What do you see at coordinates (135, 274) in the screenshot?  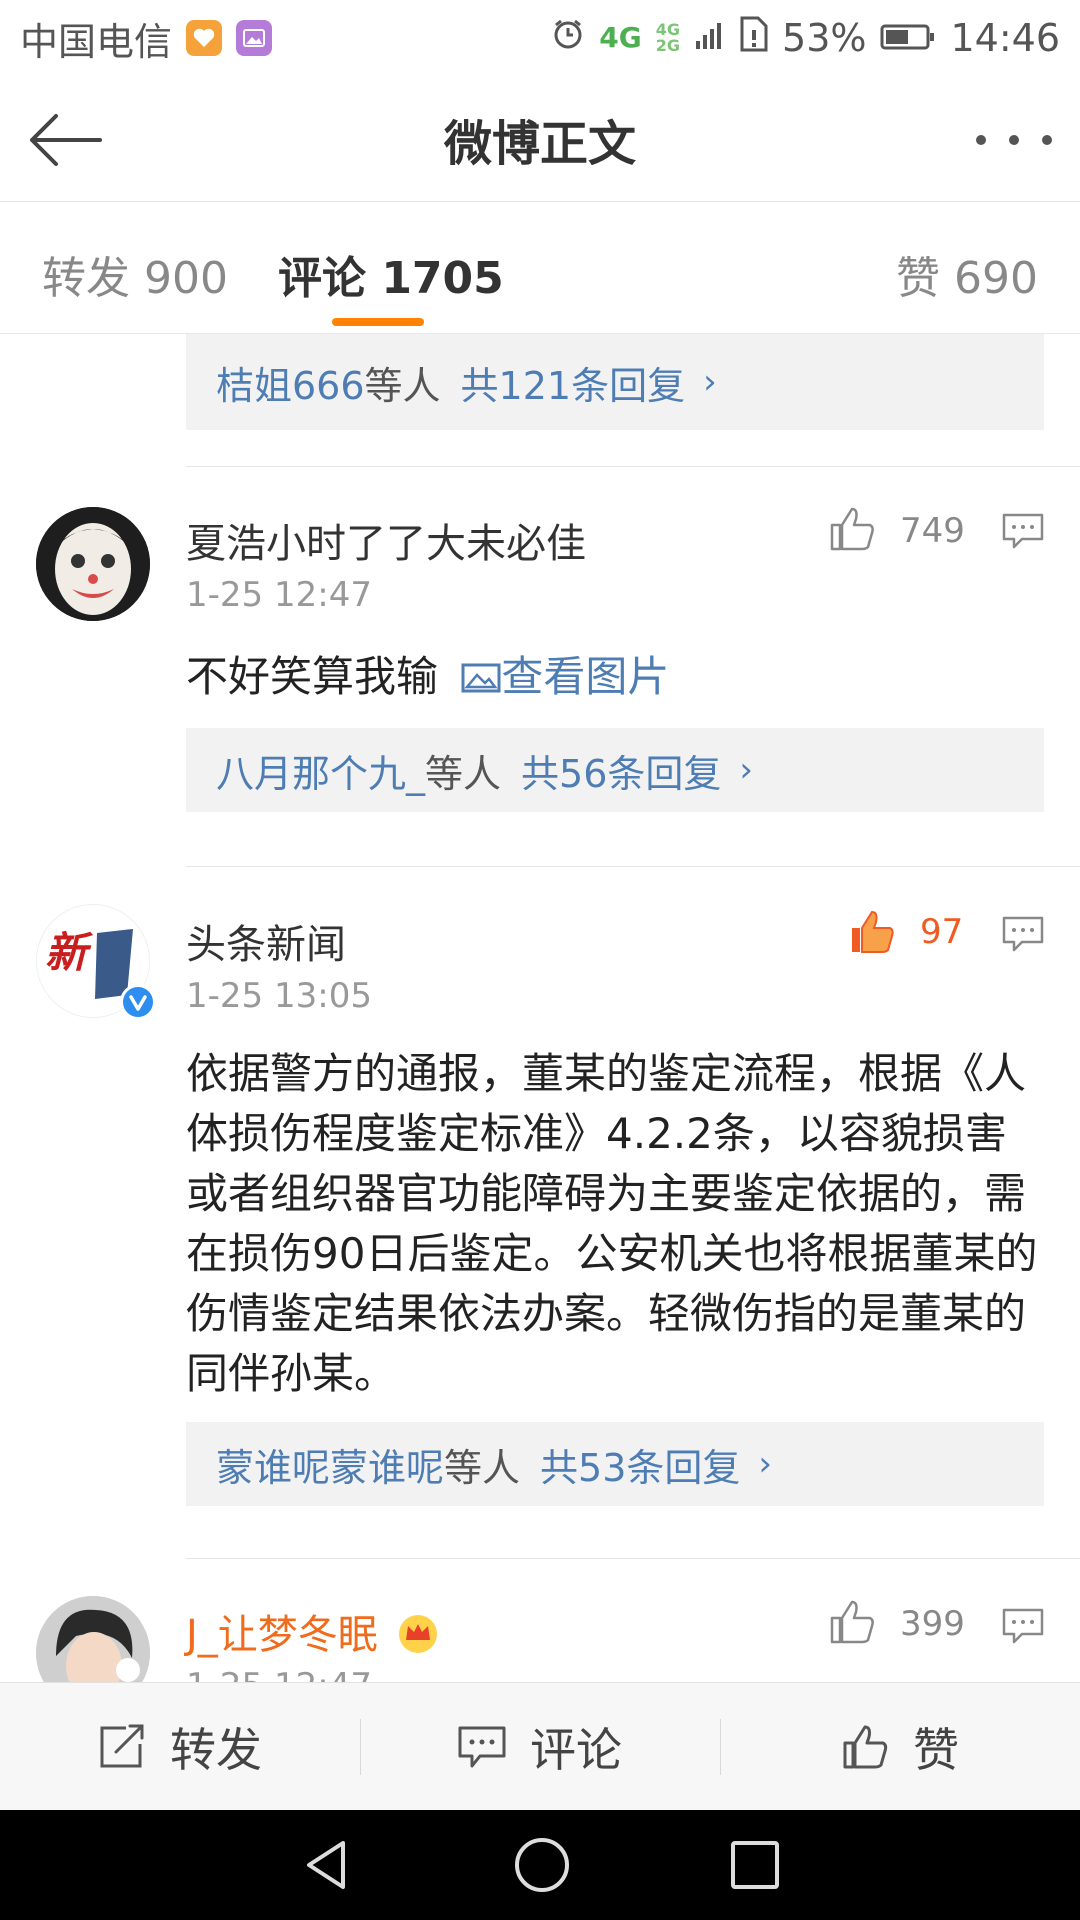 I see `tab-repost: 转发 900` at bounding box center [135, 274].